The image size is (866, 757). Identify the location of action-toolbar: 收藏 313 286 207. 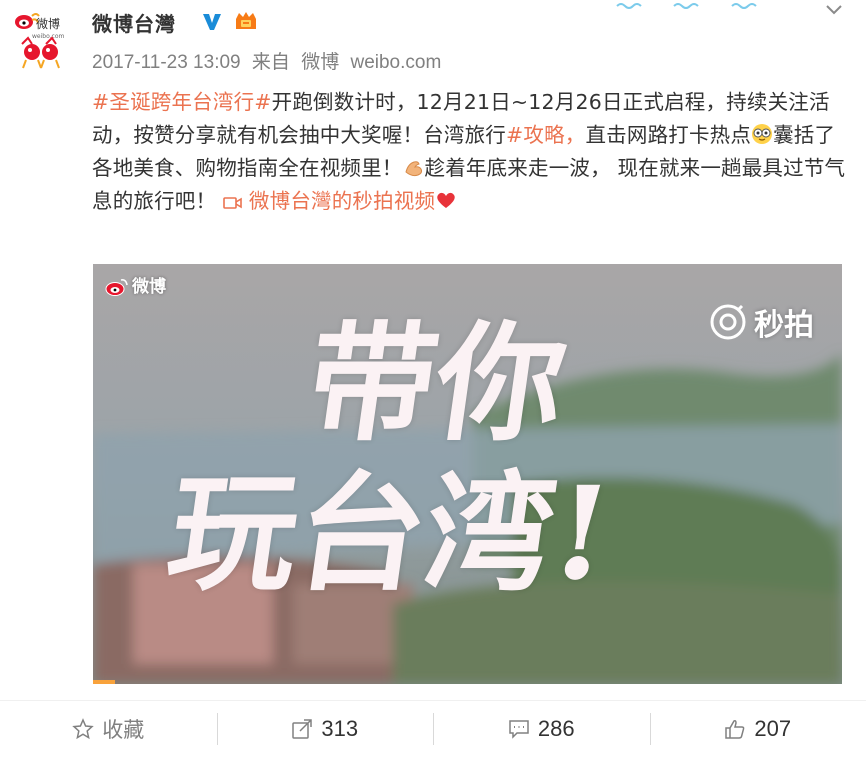
(433, 728).